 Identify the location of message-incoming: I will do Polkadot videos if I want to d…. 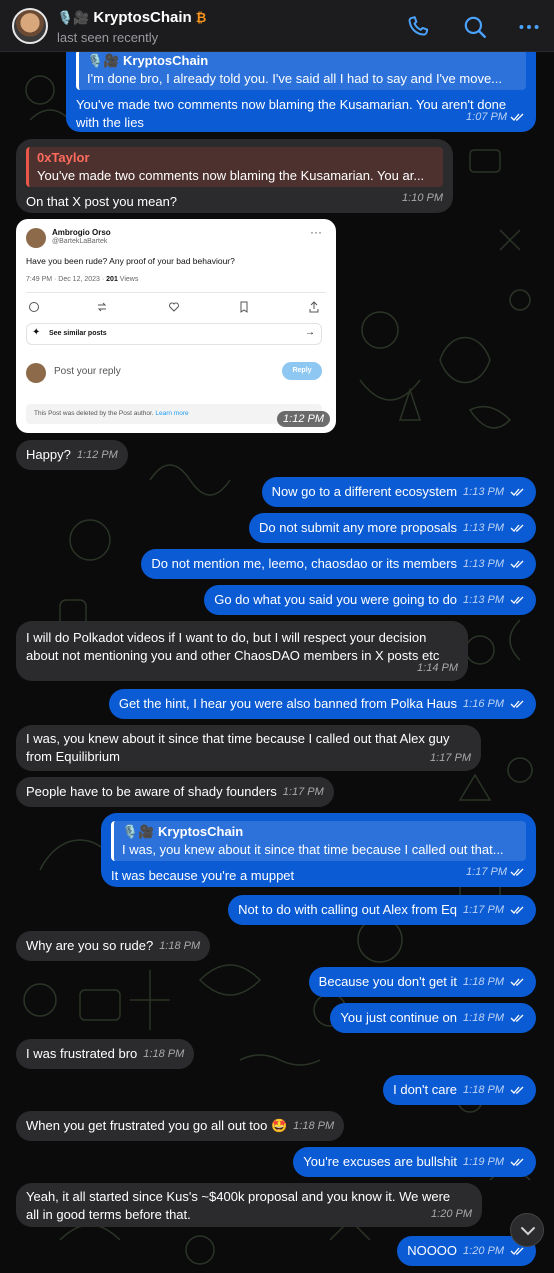
(242, 651).